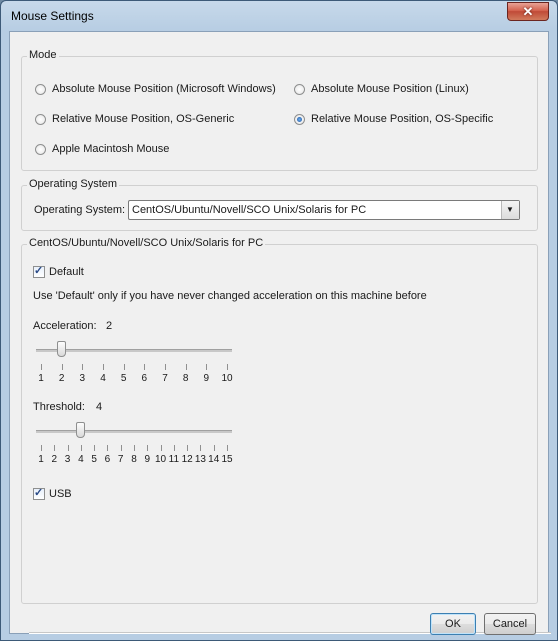 Image resolution: width=558 pixels, height=641 pixels. I want to click on radio-relative-generic: Relative Mouse Position, OS-Generic, so click(134, 119).